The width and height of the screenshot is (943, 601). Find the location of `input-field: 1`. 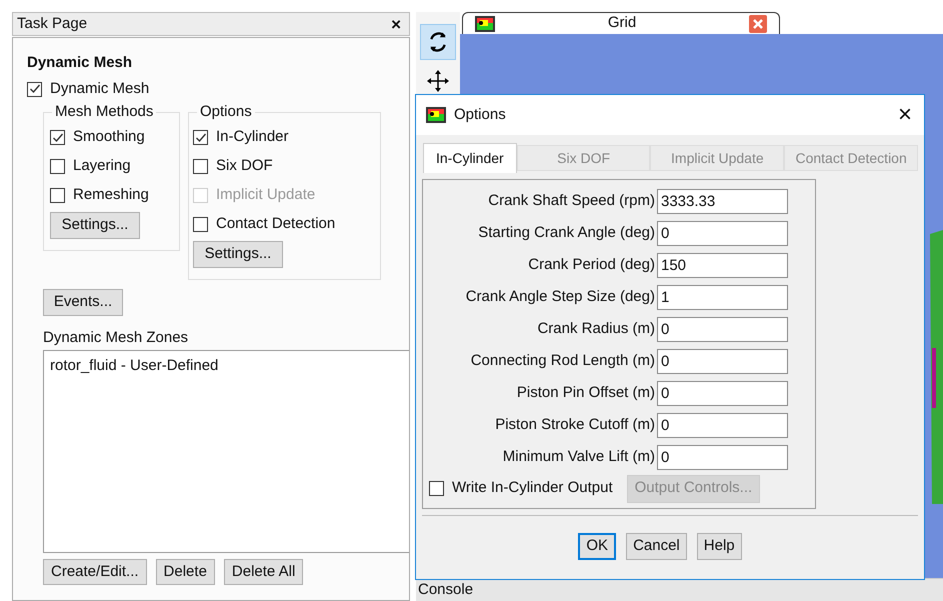

input-field: 1 is located at coordinates (722, 297).